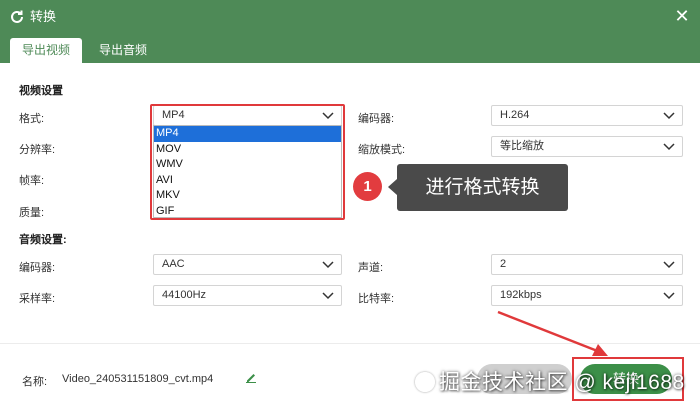 This screenshot has height=409, width=700. Describe the element at coordinates (184, 295) in the screenshot. I see `samplerate-value: 44100Hz` at that location.